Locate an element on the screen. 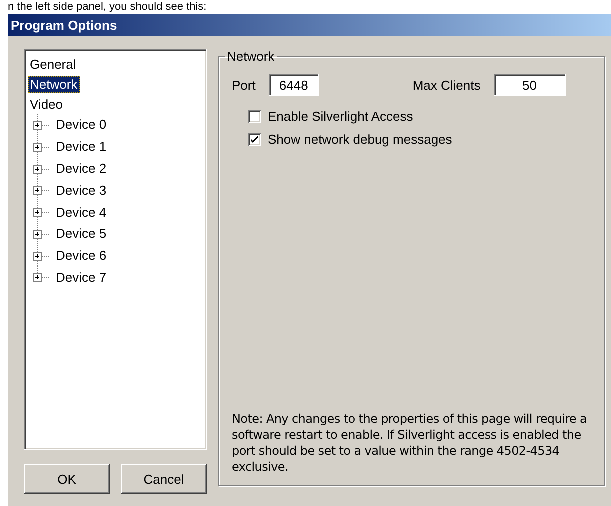 The height and width of the screenshot is (506, 611). window-title: Program Options is located at coordinates (309, 25).